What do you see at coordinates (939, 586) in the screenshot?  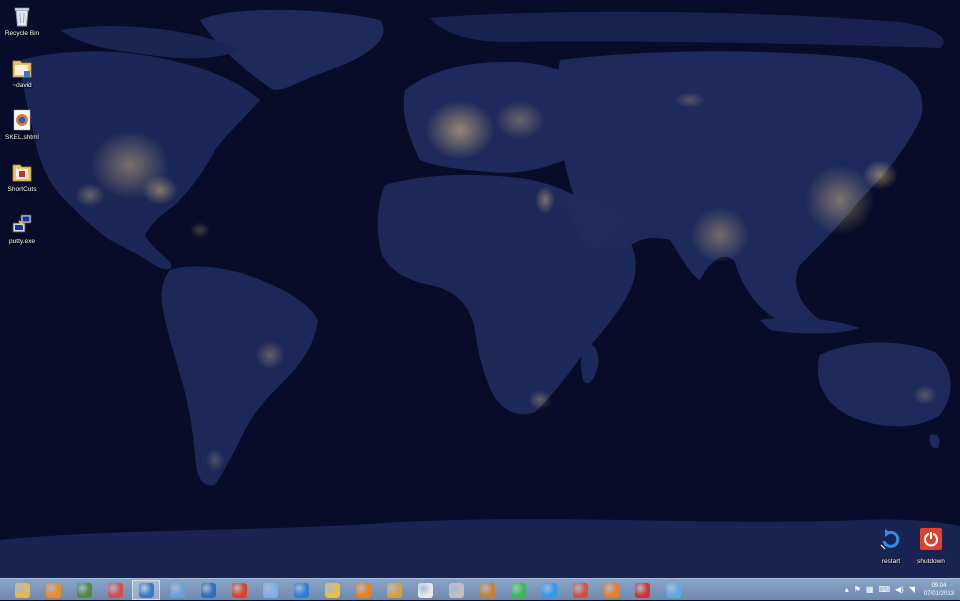 I see `clock-time: 09:04` at bounding box center [939, 586].